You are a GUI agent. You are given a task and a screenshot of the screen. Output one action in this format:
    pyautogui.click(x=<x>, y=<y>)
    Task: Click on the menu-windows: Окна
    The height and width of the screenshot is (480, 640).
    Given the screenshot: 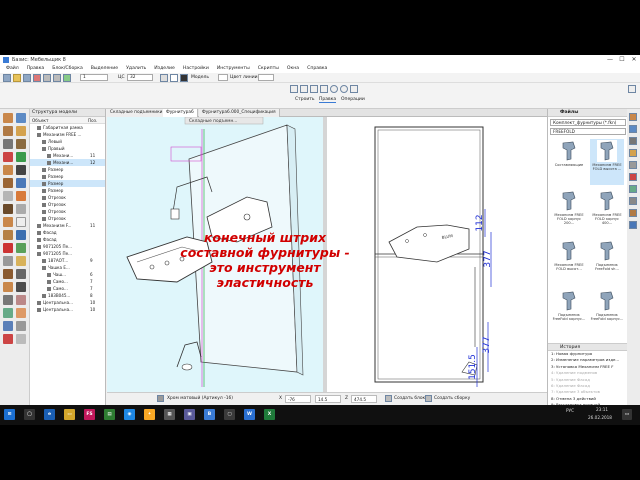 What is the action you would take?
    pyautogui.click(x=293, y=68)
    